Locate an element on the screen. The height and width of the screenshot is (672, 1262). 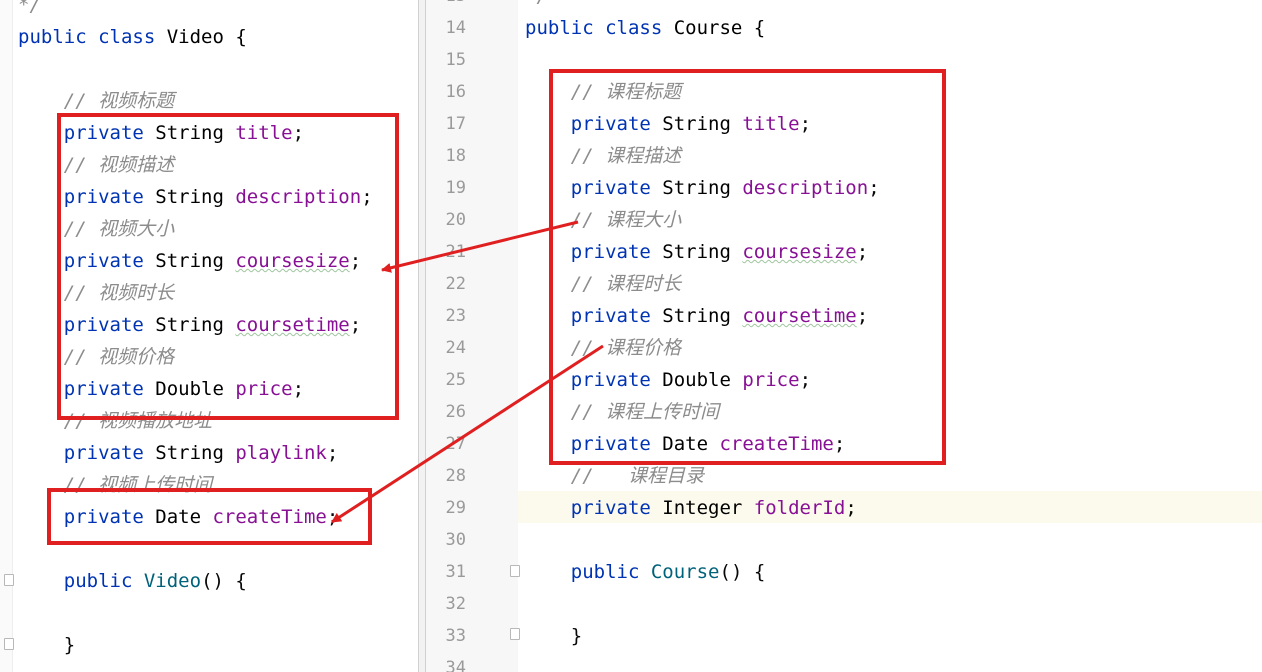
code-token: Date is located at coordinates (685, 444).